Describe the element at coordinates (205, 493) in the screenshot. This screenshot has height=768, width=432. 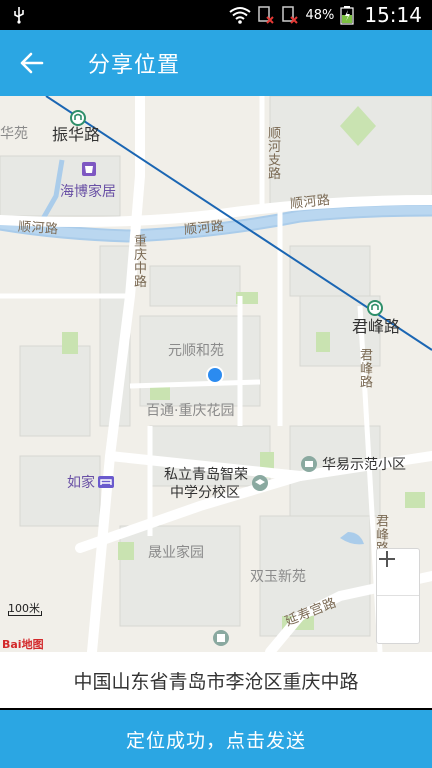
I see `map-label: 中学分校区` at that location.